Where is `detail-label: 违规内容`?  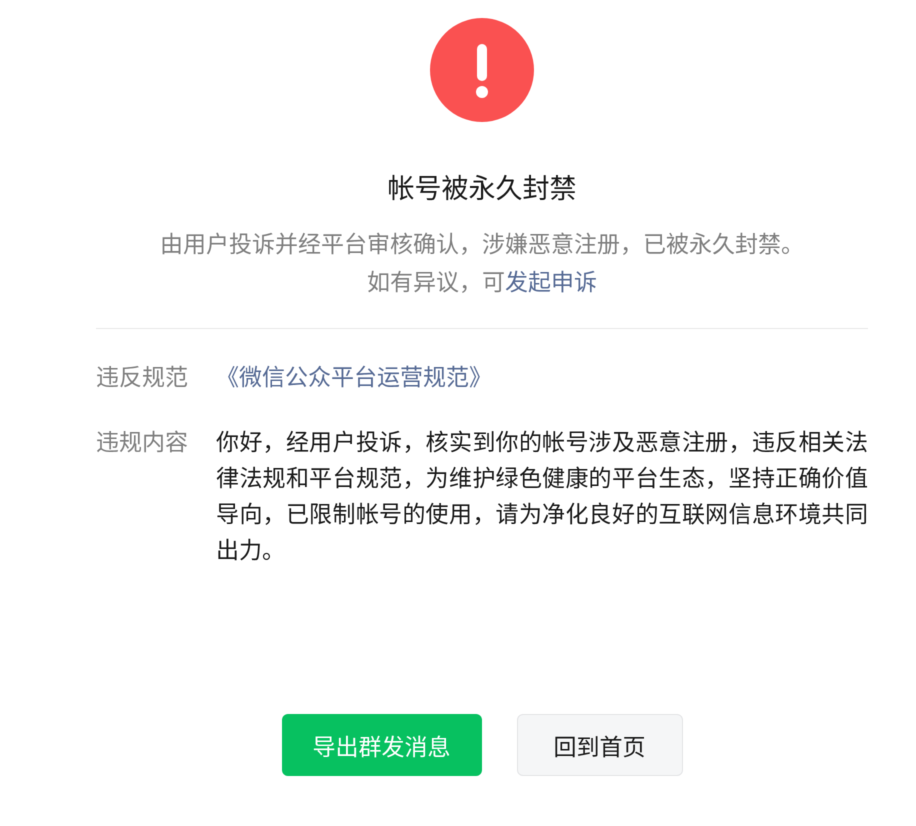 detail-label: 违规内容 is located at coordinates (142, 443).